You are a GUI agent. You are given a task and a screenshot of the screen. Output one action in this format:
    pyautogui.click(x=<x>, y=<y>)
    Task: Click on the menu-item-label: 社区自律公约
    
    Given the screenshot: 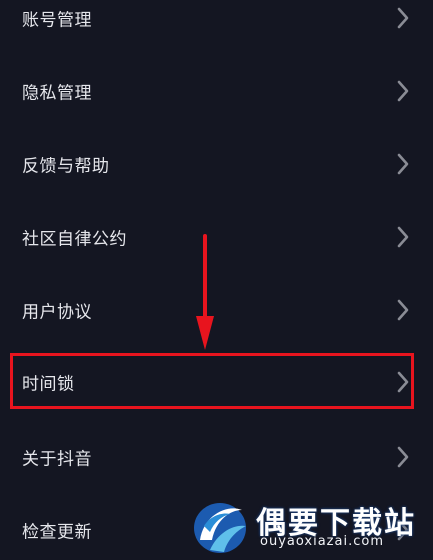 What is the action you would take?
    pyautogui.click(x=74, y=239)
    